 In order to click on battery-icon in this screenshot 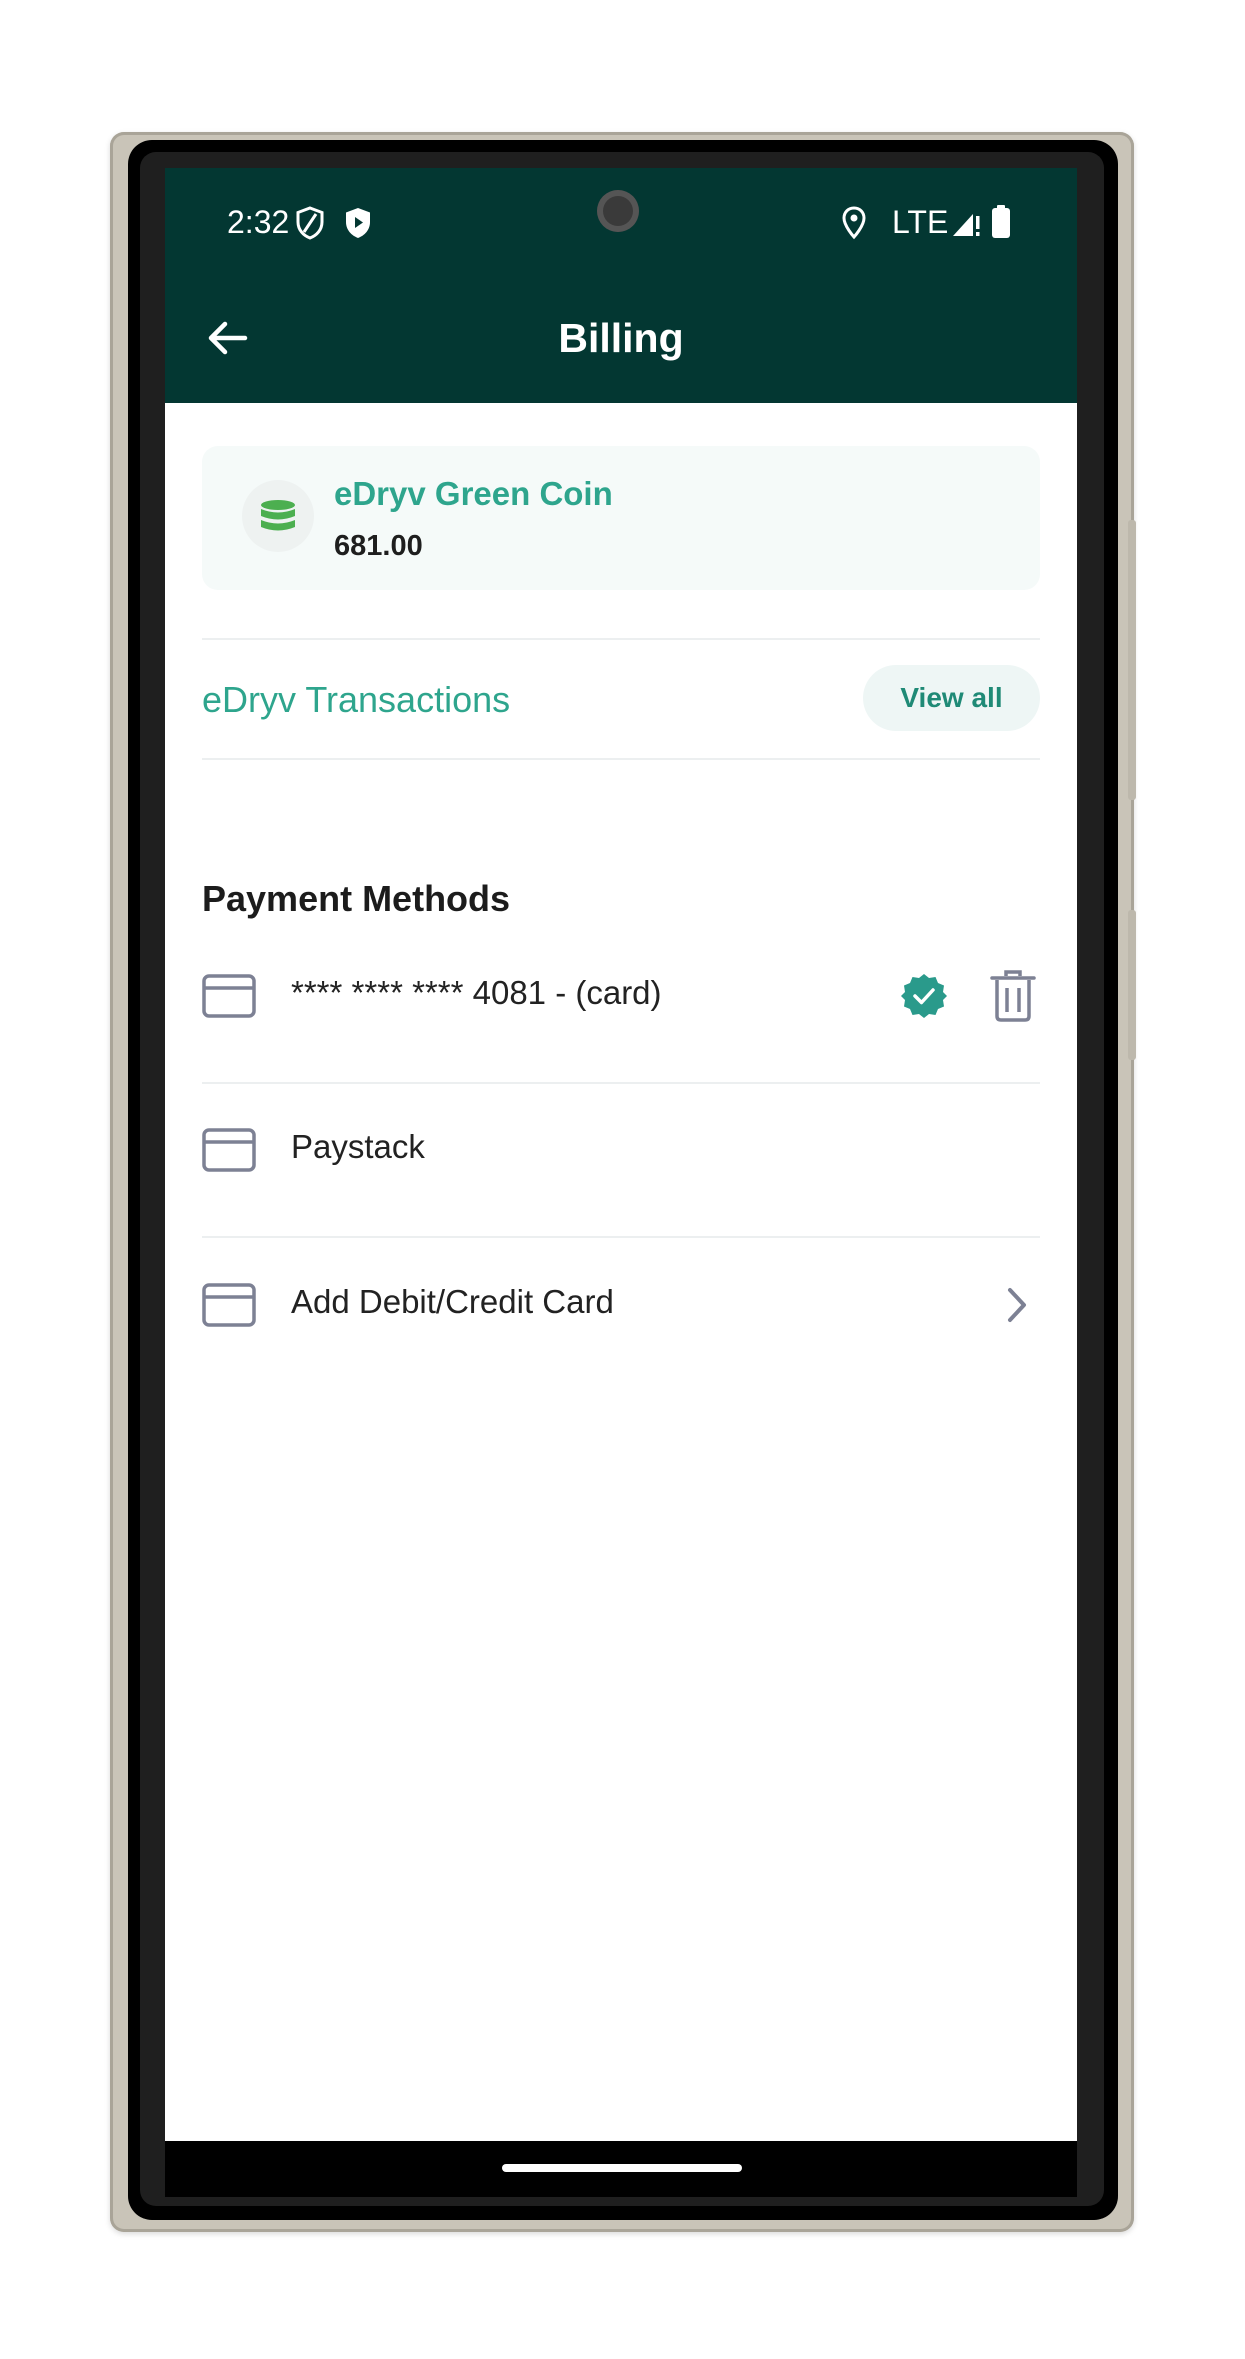, I will do `click(1001, 224)`.